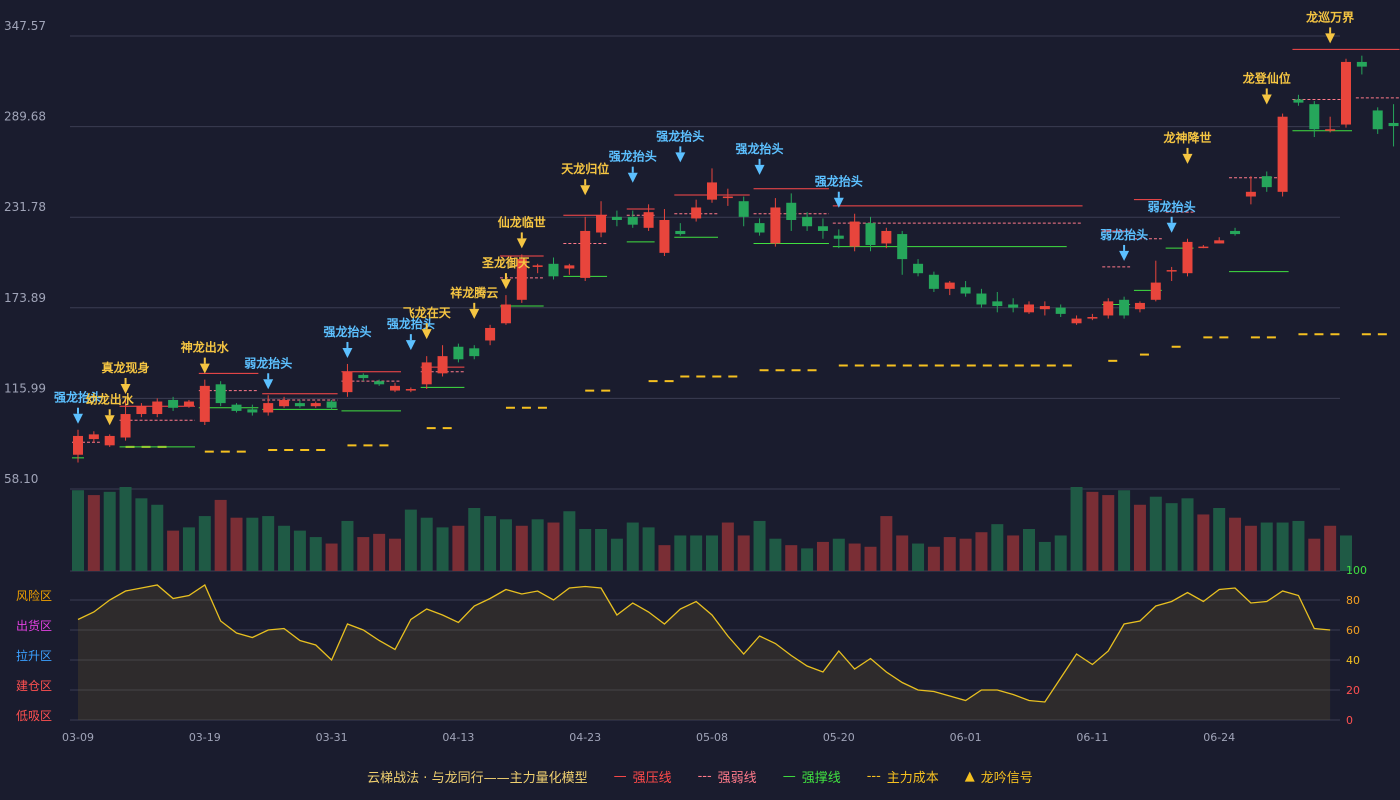  I want to click on signal-label: 天龙归位, so click(585, 168).